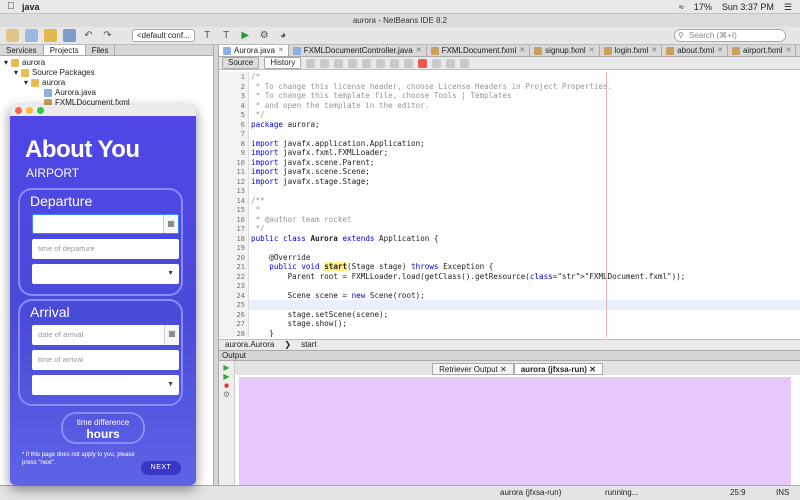 This screenshot has height=500, width=800. I want to click on code-line: /**, so click(524, 201).